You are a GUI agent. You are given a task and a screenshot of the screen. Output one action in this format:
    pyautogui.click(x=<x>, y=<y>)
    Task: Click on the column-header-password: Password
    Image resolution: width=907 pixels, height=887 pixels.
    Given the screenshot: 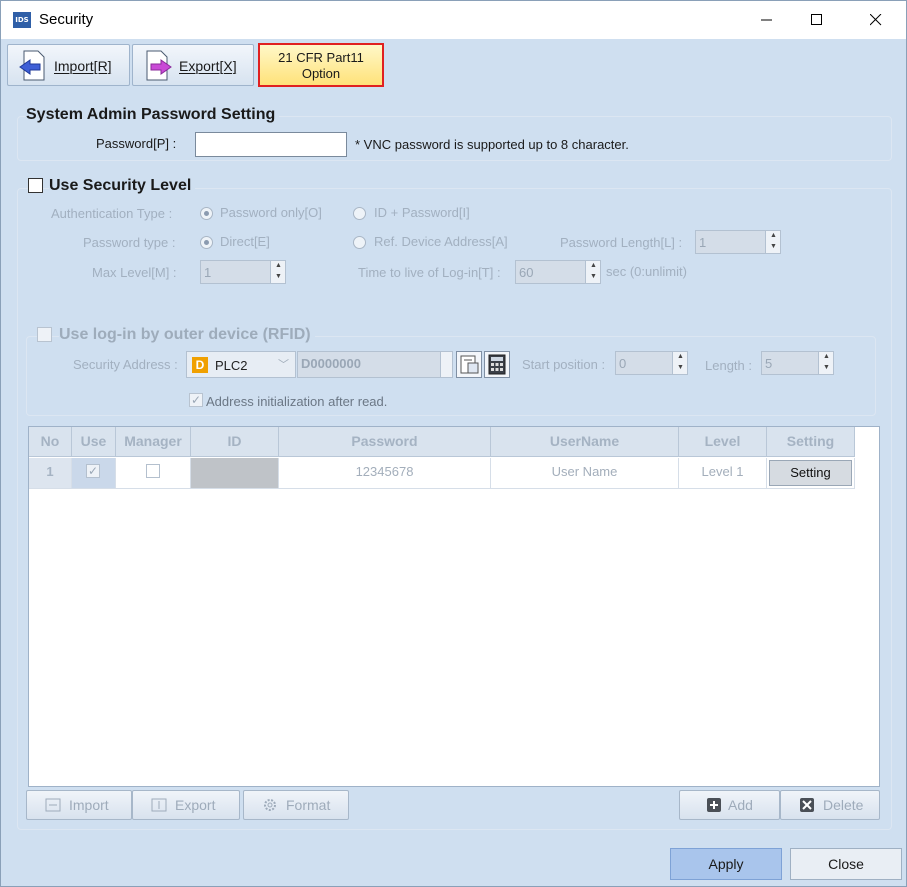 What is the action you would take?
    pyautogui.click(x=385, y=442)
    